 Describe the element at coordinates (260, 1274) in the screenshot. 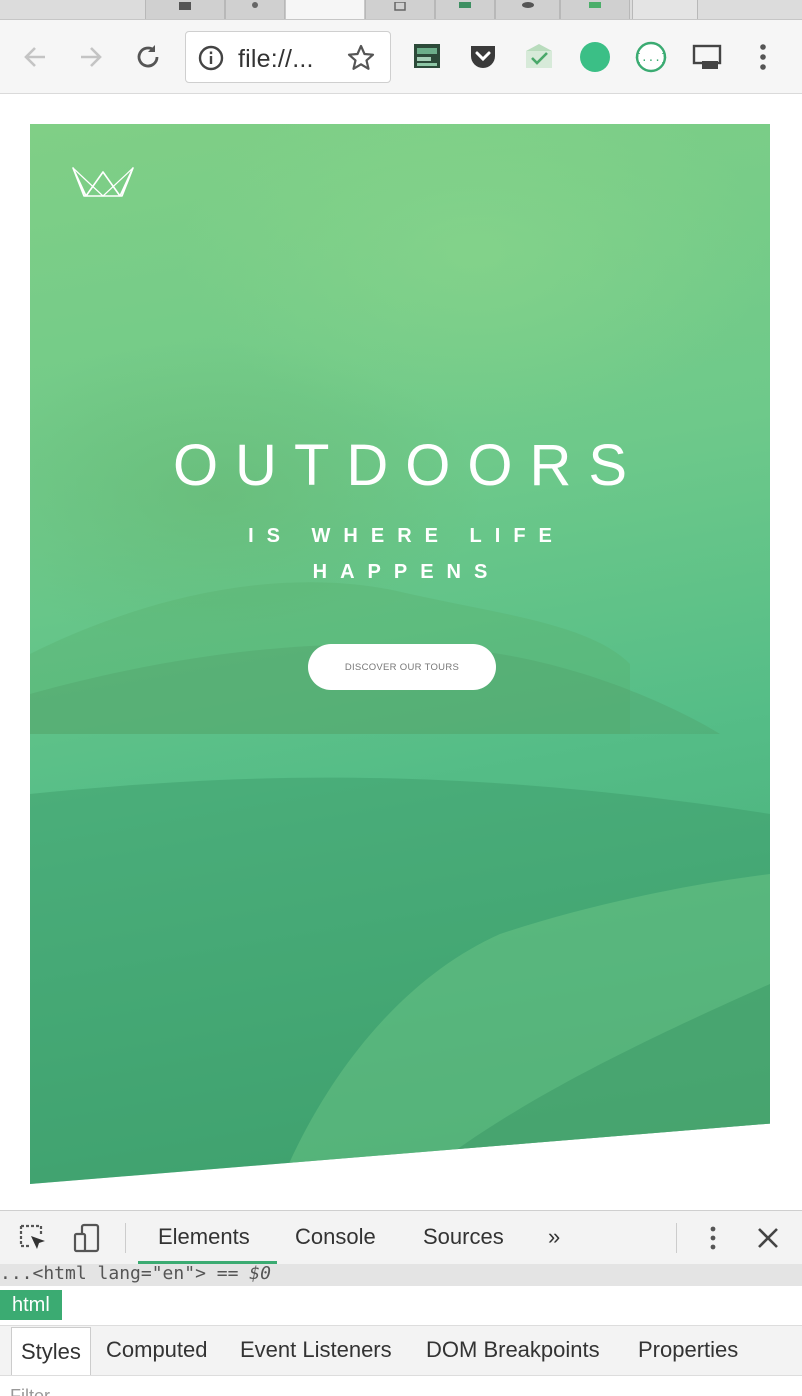

I see `selected-element-ref: $0` at that location.